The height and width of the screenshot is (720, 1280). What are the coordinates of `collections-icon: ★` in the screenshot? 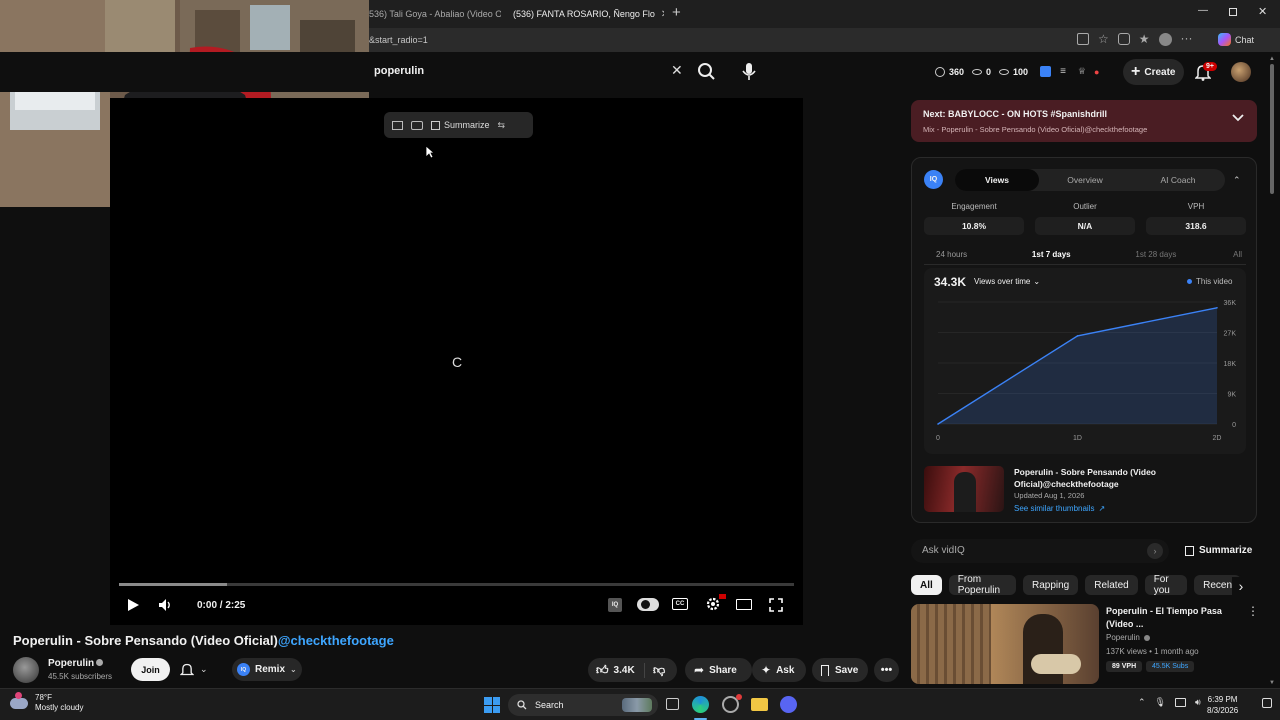 It's located at (1144, 39).